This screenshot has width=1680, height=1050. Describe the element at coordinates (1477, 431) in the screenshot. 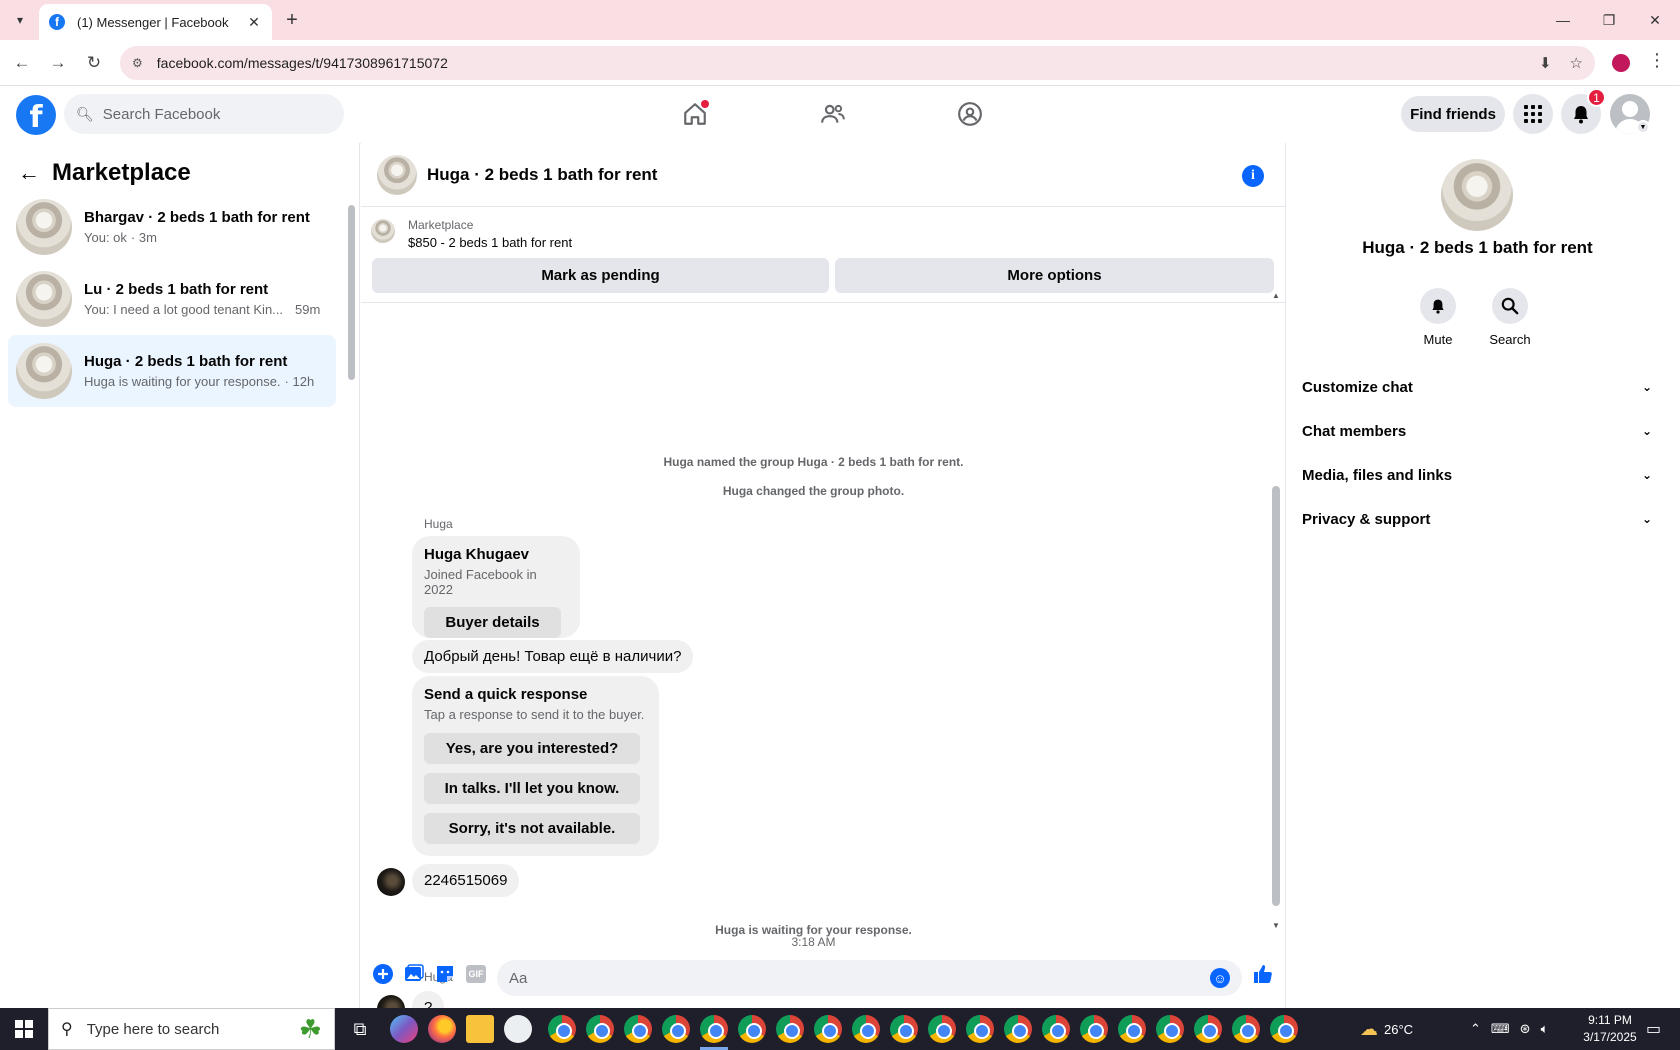

I see `chat-members-section: Chat members ⌄` at that location.